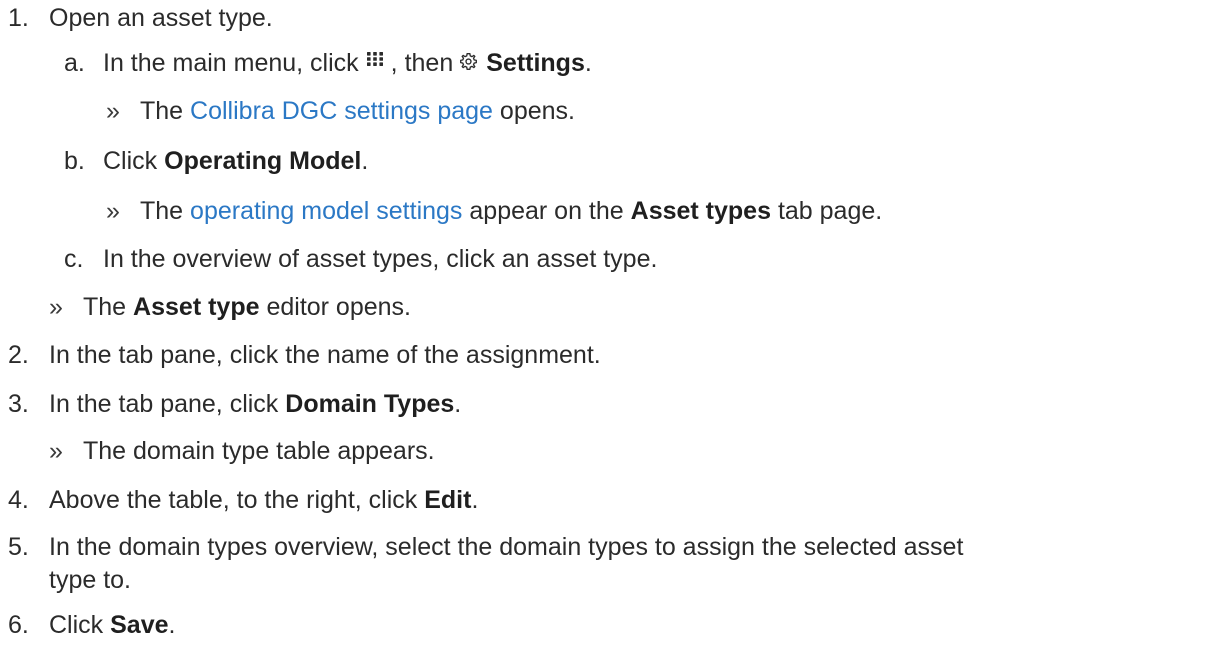 This screenshot has width=1220, height=645. I want to click on step-number: b., so click(74, 161).